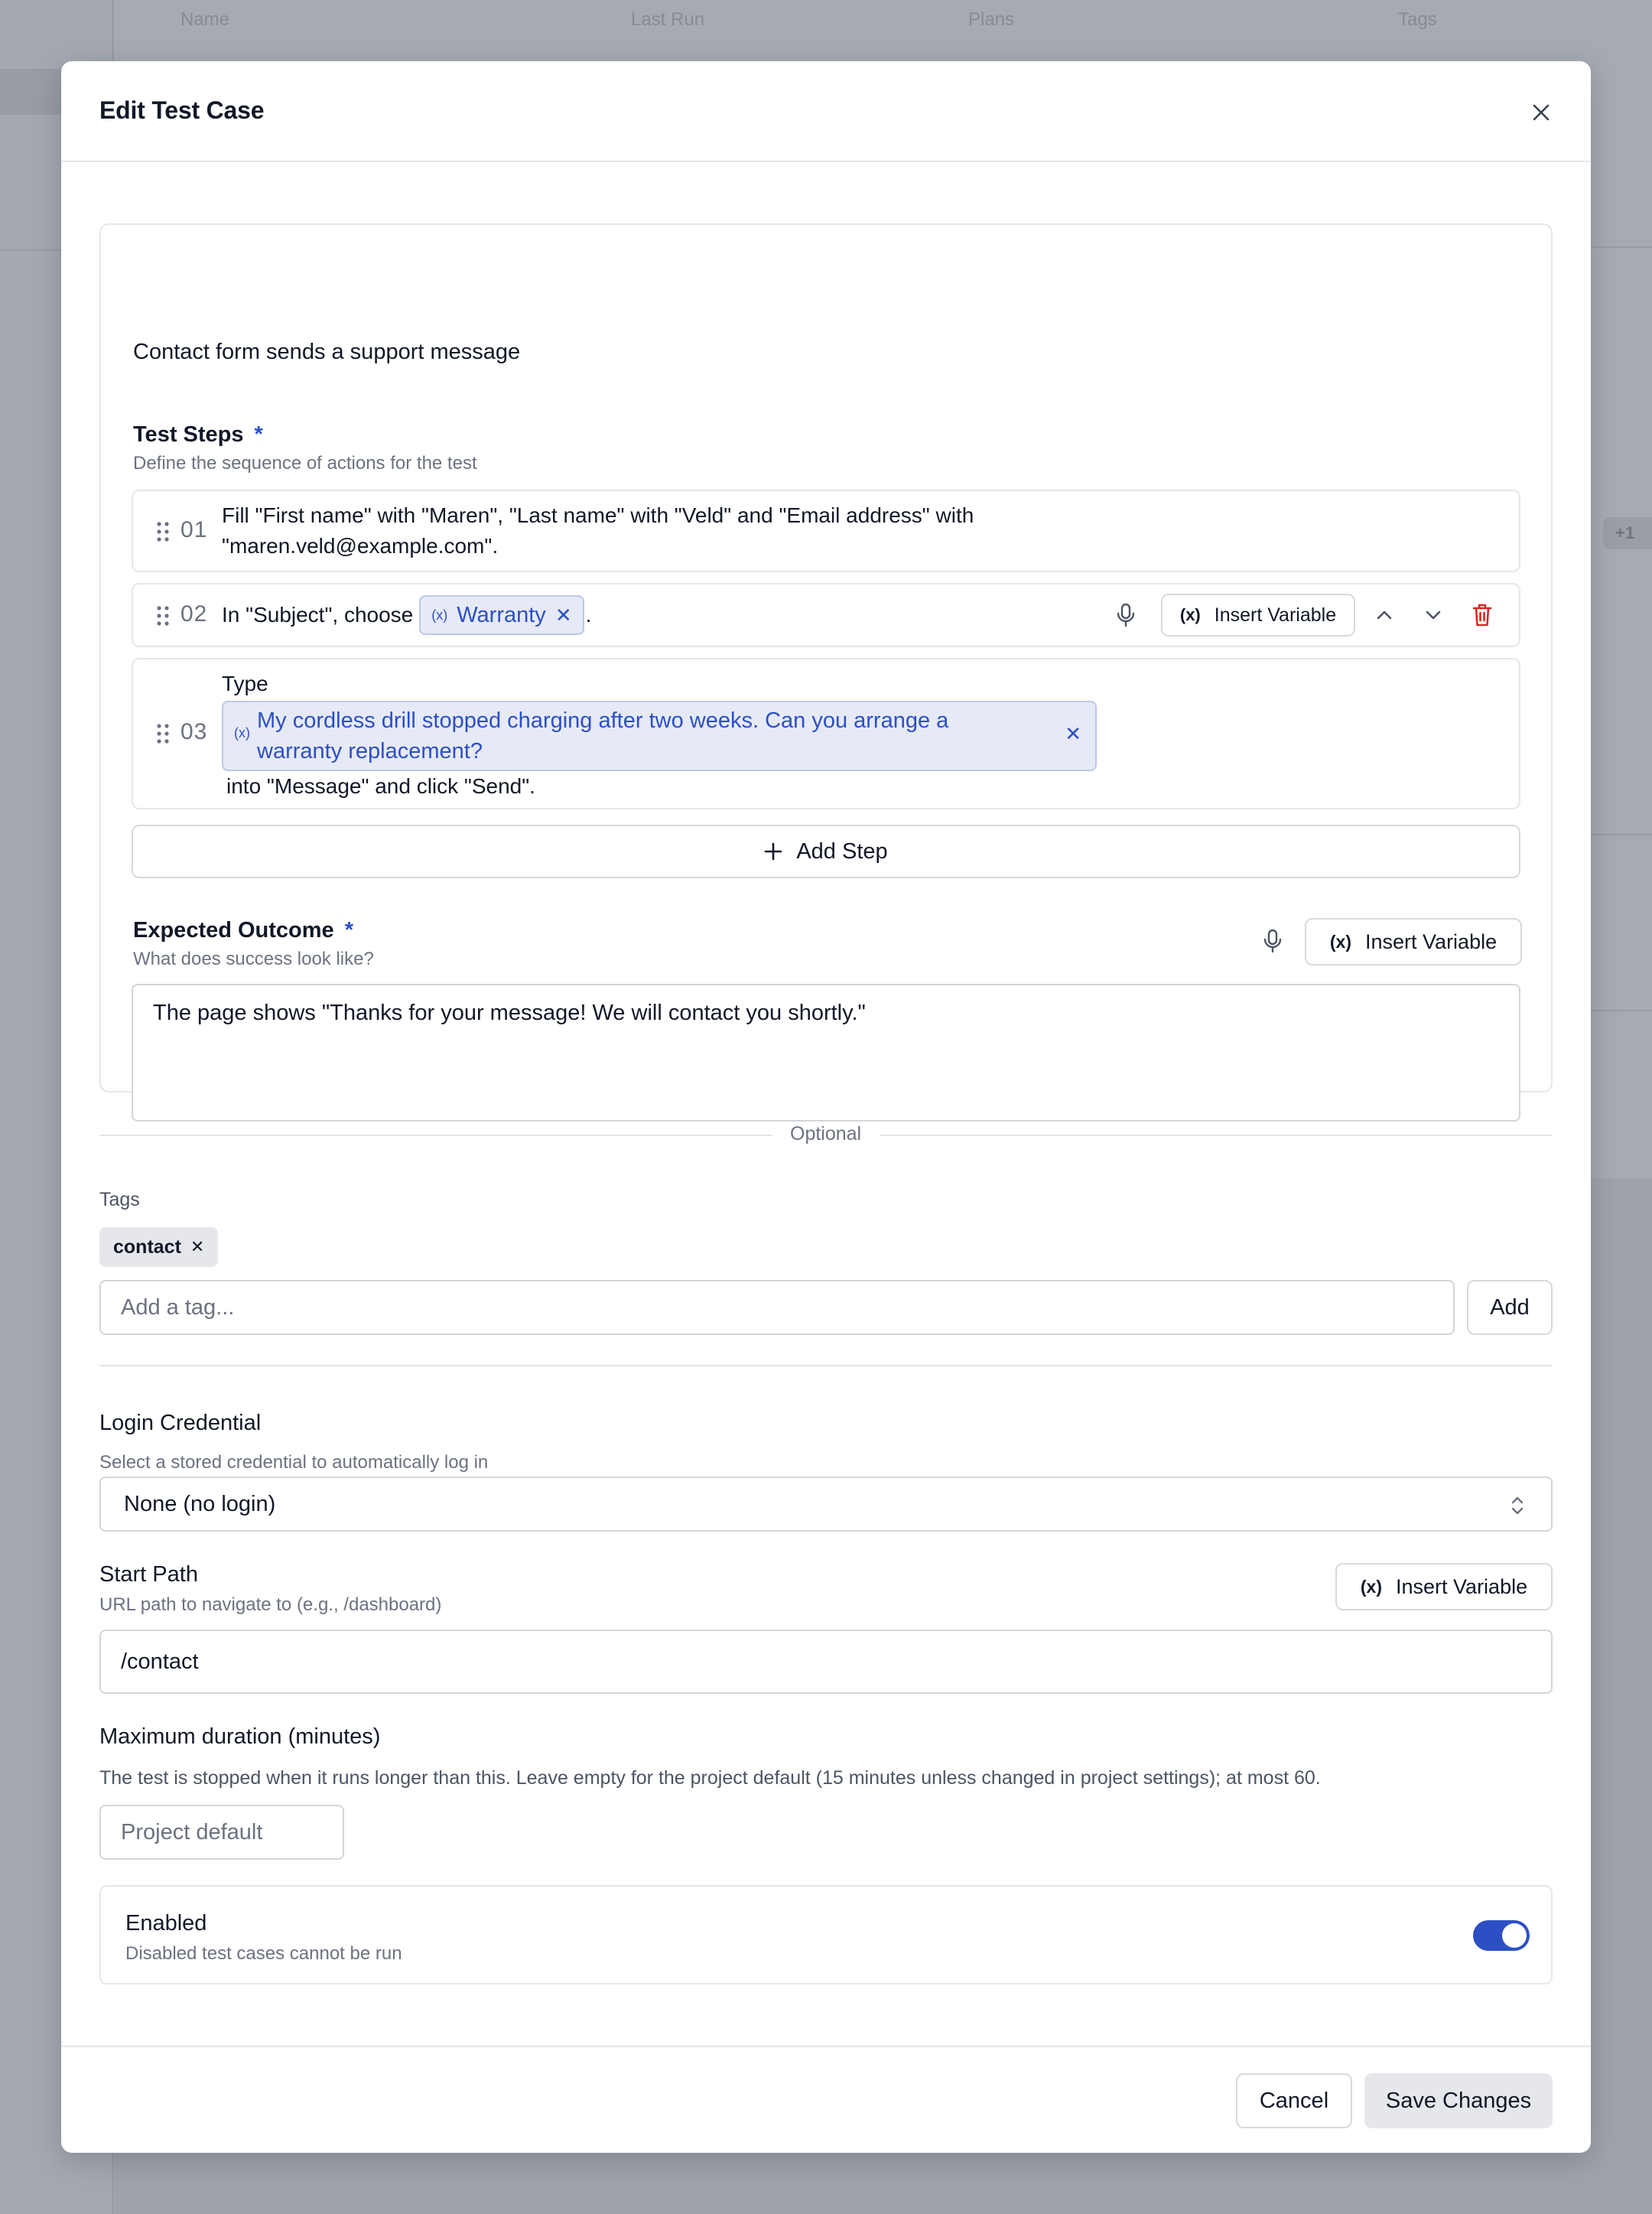 The height and width of the screenshot is (2214, 1652). Describe the element at coordinates (205, 19) in the screenshot. I see `background-column-name: Name` at that location.